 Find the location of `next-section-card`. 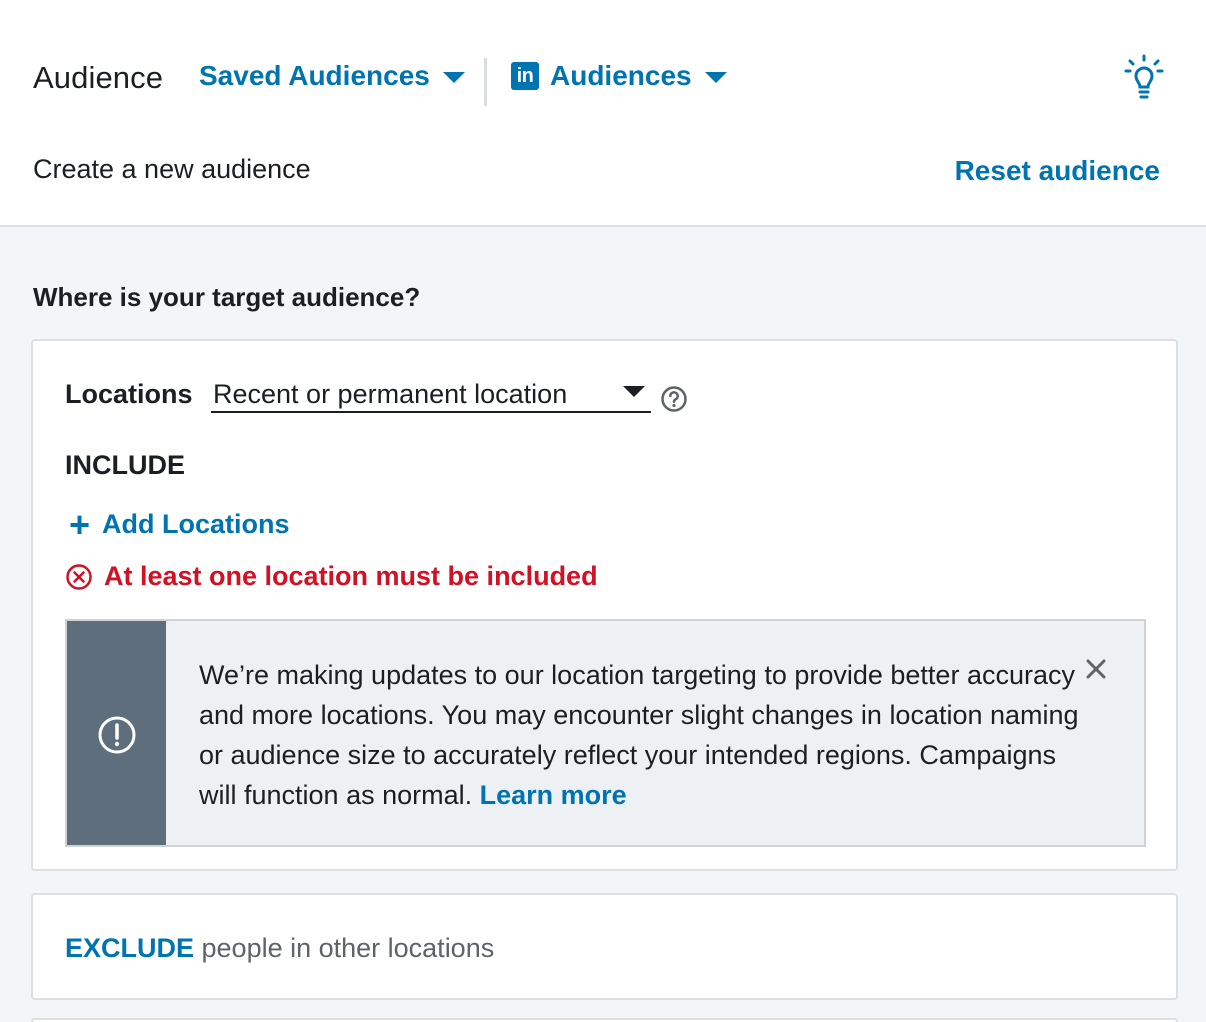

next-section-card is located at coordinates (604, 1020).